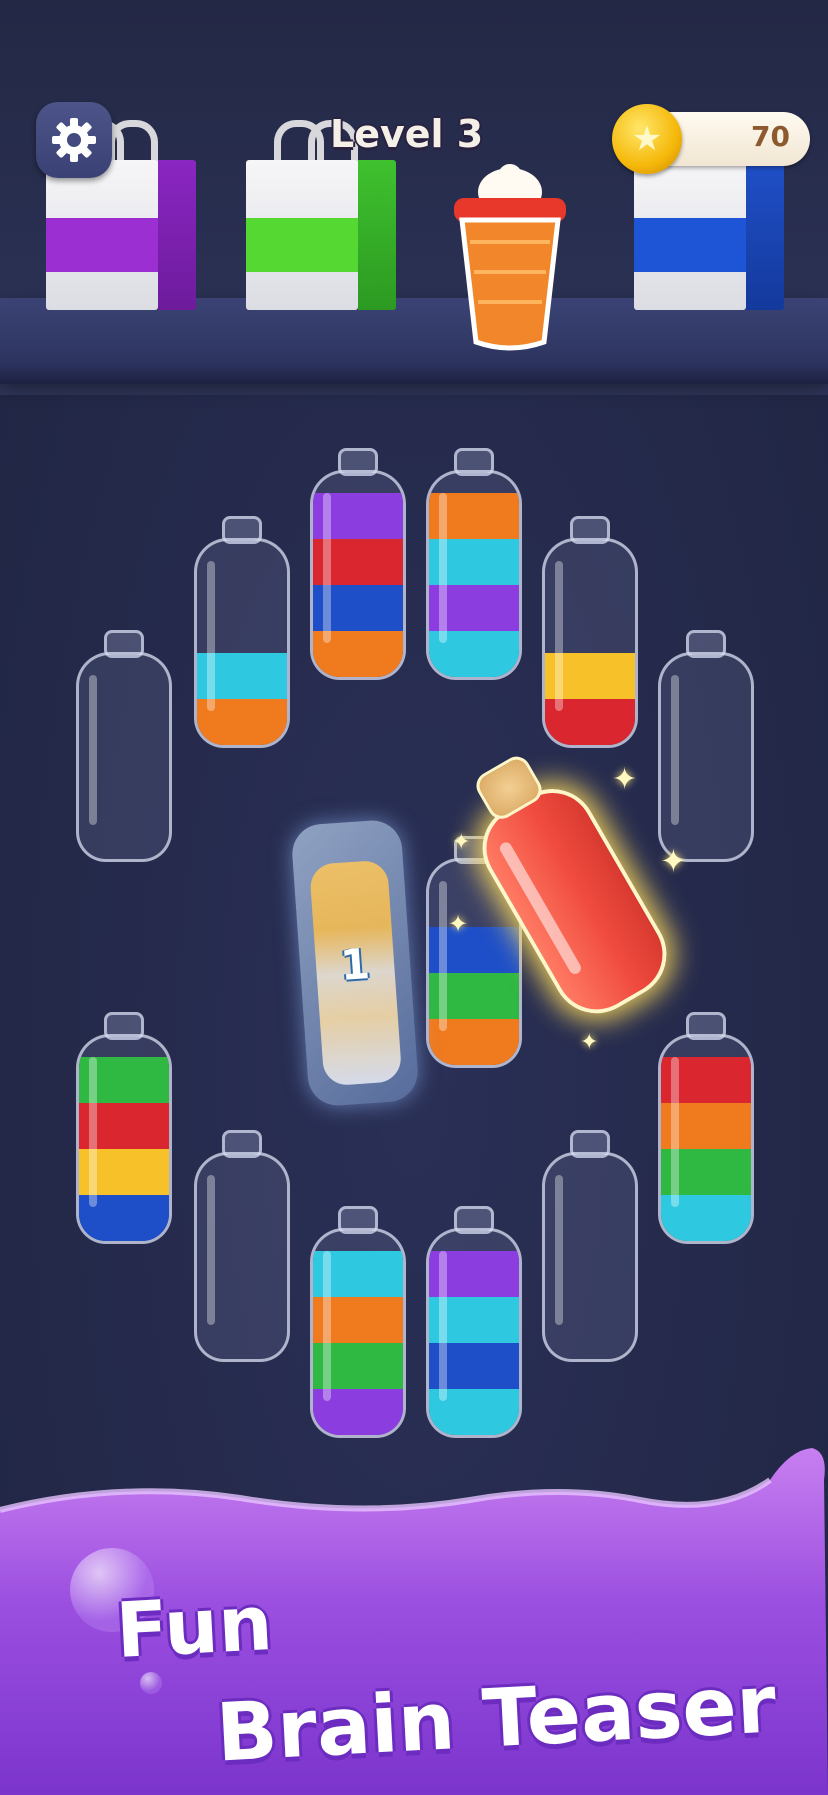 This screenshot has width=828, height=1795. I want to click on level-title: Level 3, so click(407, 134).